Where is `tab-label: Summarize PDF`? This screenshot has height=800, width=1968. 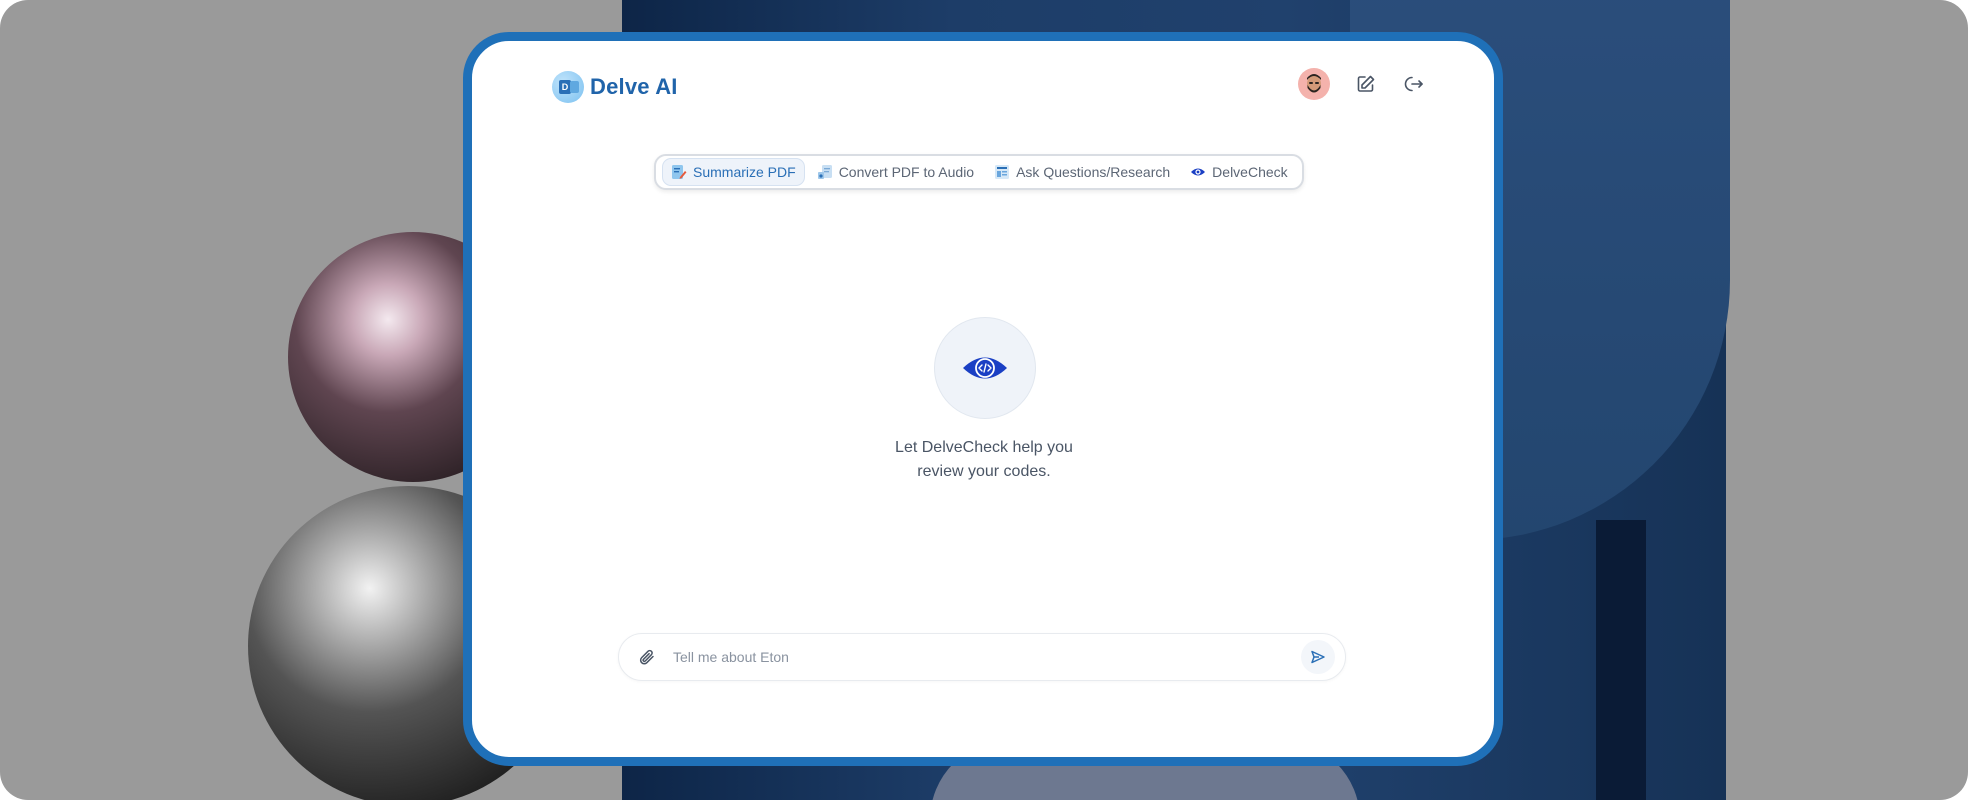 tab-label: Summarize PDF is located at coordinates (744, 172).